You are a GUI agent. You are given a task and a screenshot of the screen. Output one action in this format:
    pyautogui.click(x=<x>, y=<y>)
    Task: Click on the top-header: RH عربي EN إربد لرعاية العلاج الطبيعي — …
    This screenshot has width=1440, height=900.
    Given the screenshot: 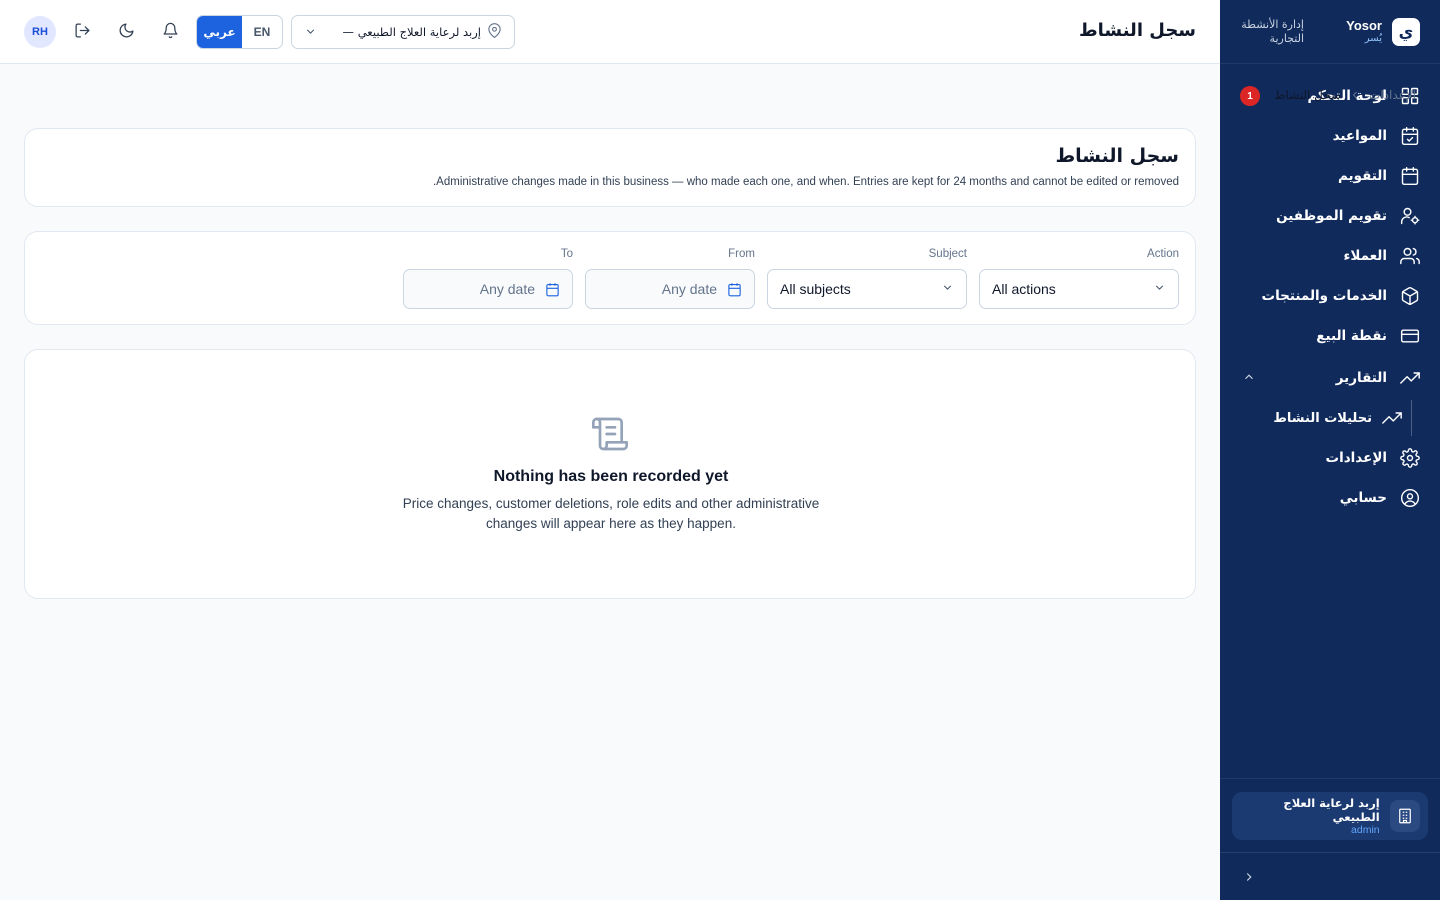 What is the action you would take?
    pyautogui.click(x=610, y=32)
    